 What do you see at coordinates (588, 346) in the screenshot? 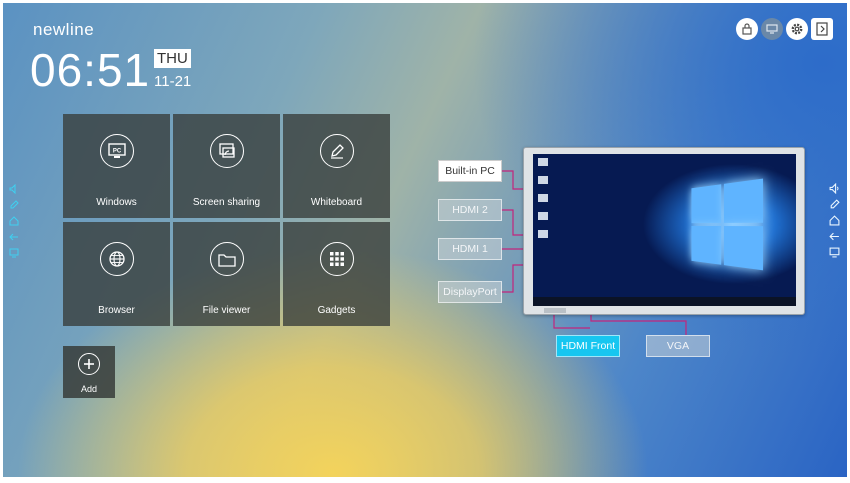
I see `source-hdmi-front: HDMI Front` at bounding box center [588, 346].